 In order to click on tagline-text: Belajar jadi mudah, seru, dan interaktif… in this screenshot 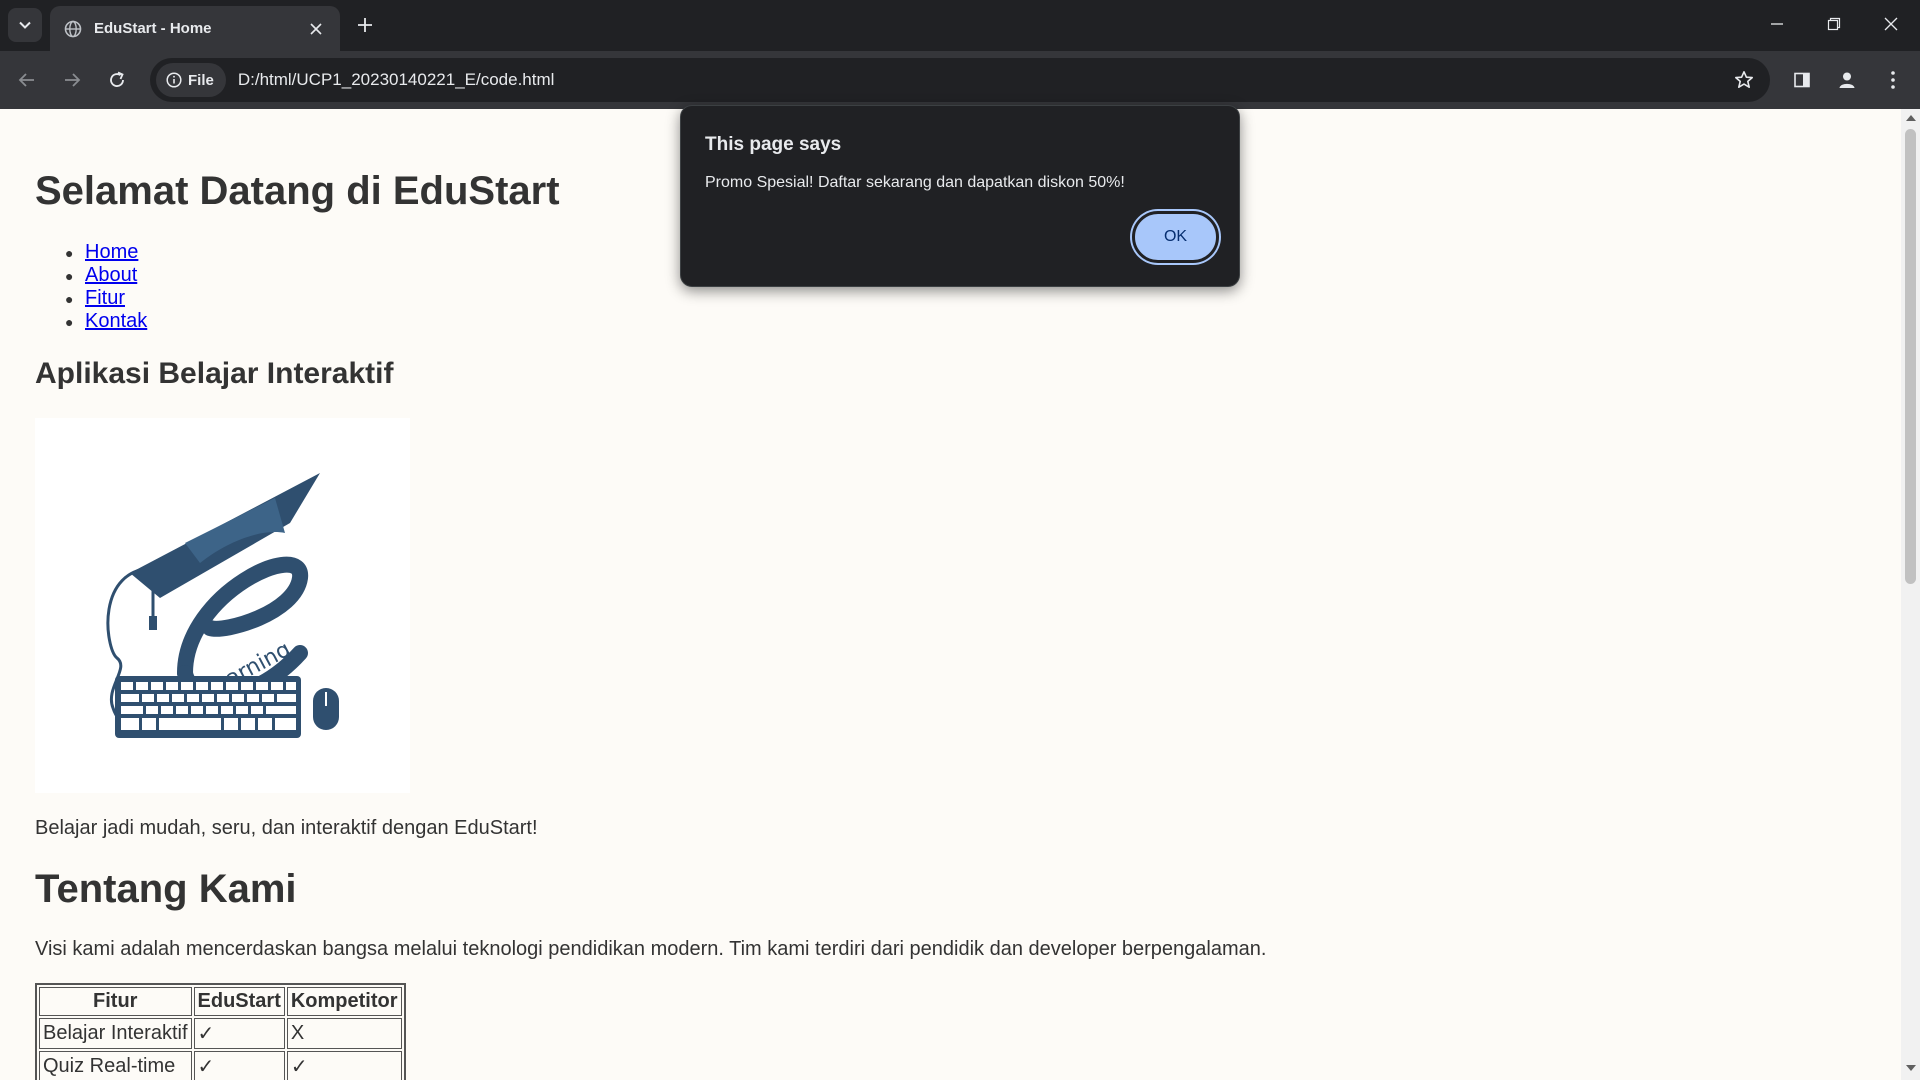, I will do `click(286, 828)`.